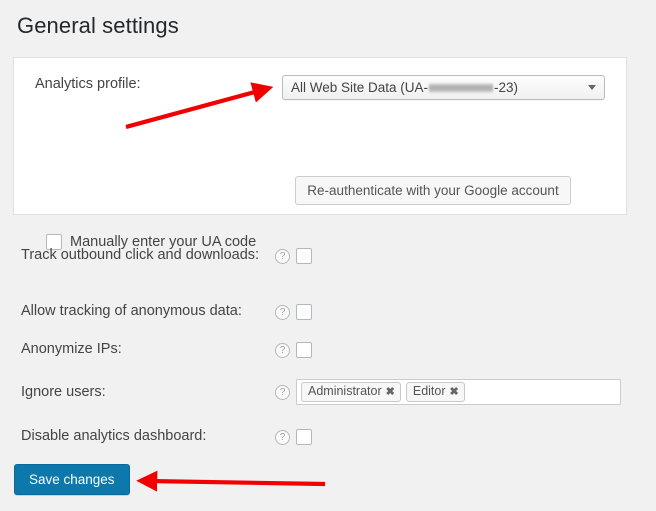 This screenshot has width=656, height=511. I want to click on tag-administrator-label: Administrator, so click(345, 391).